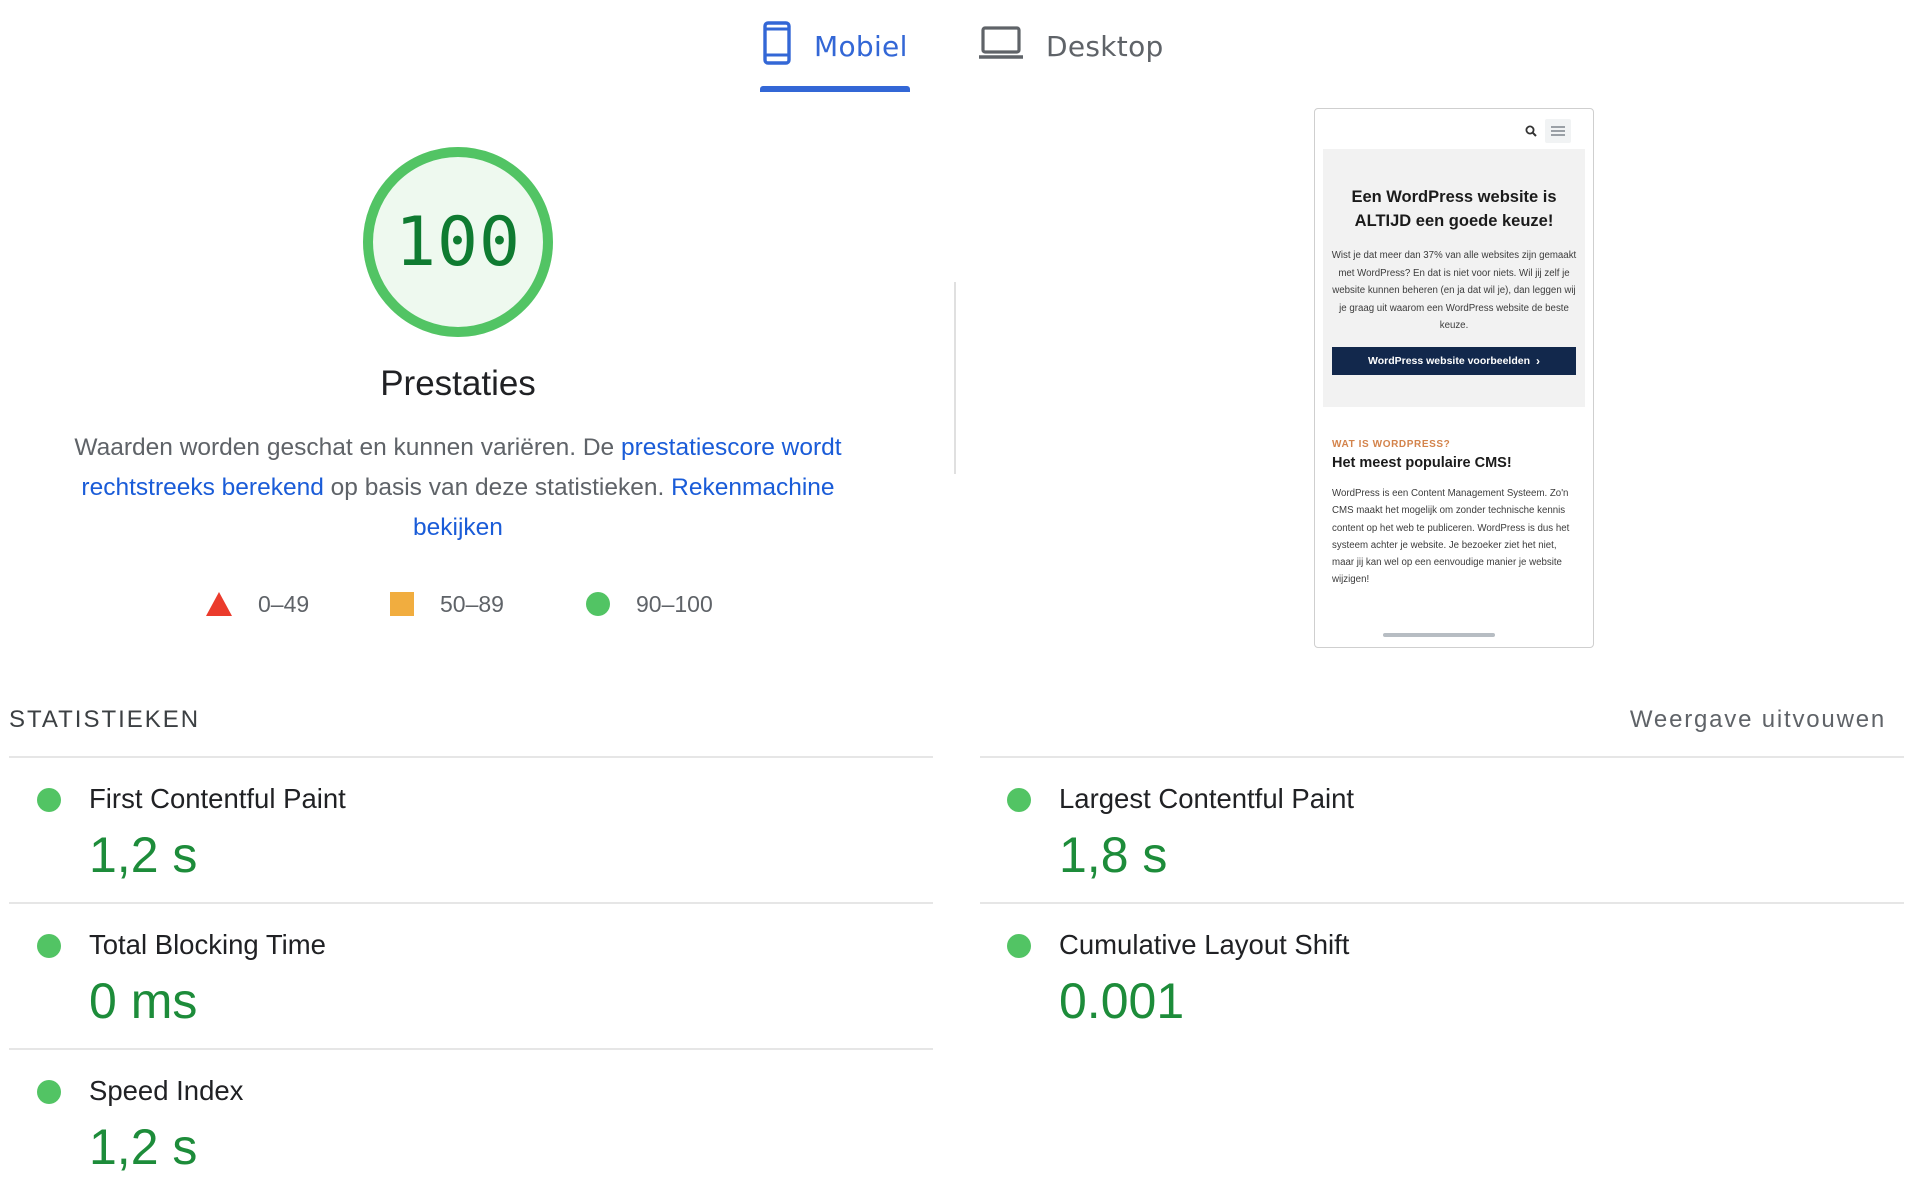  I want to click on square-icon, so click(402, 604).